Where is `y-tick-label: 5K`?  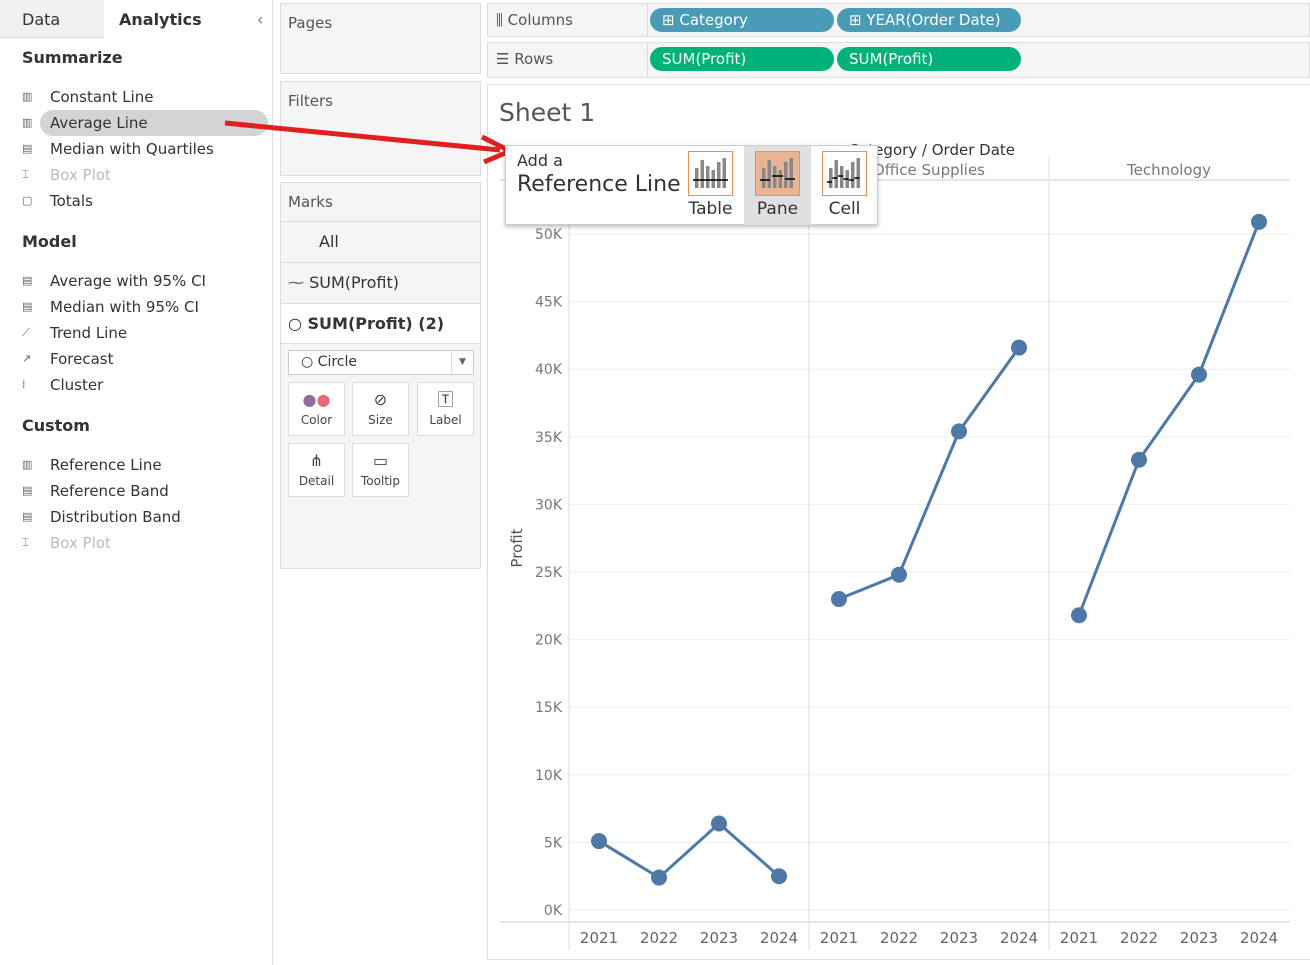
y-tick-label: 5K is located at coordinates (553, 843).